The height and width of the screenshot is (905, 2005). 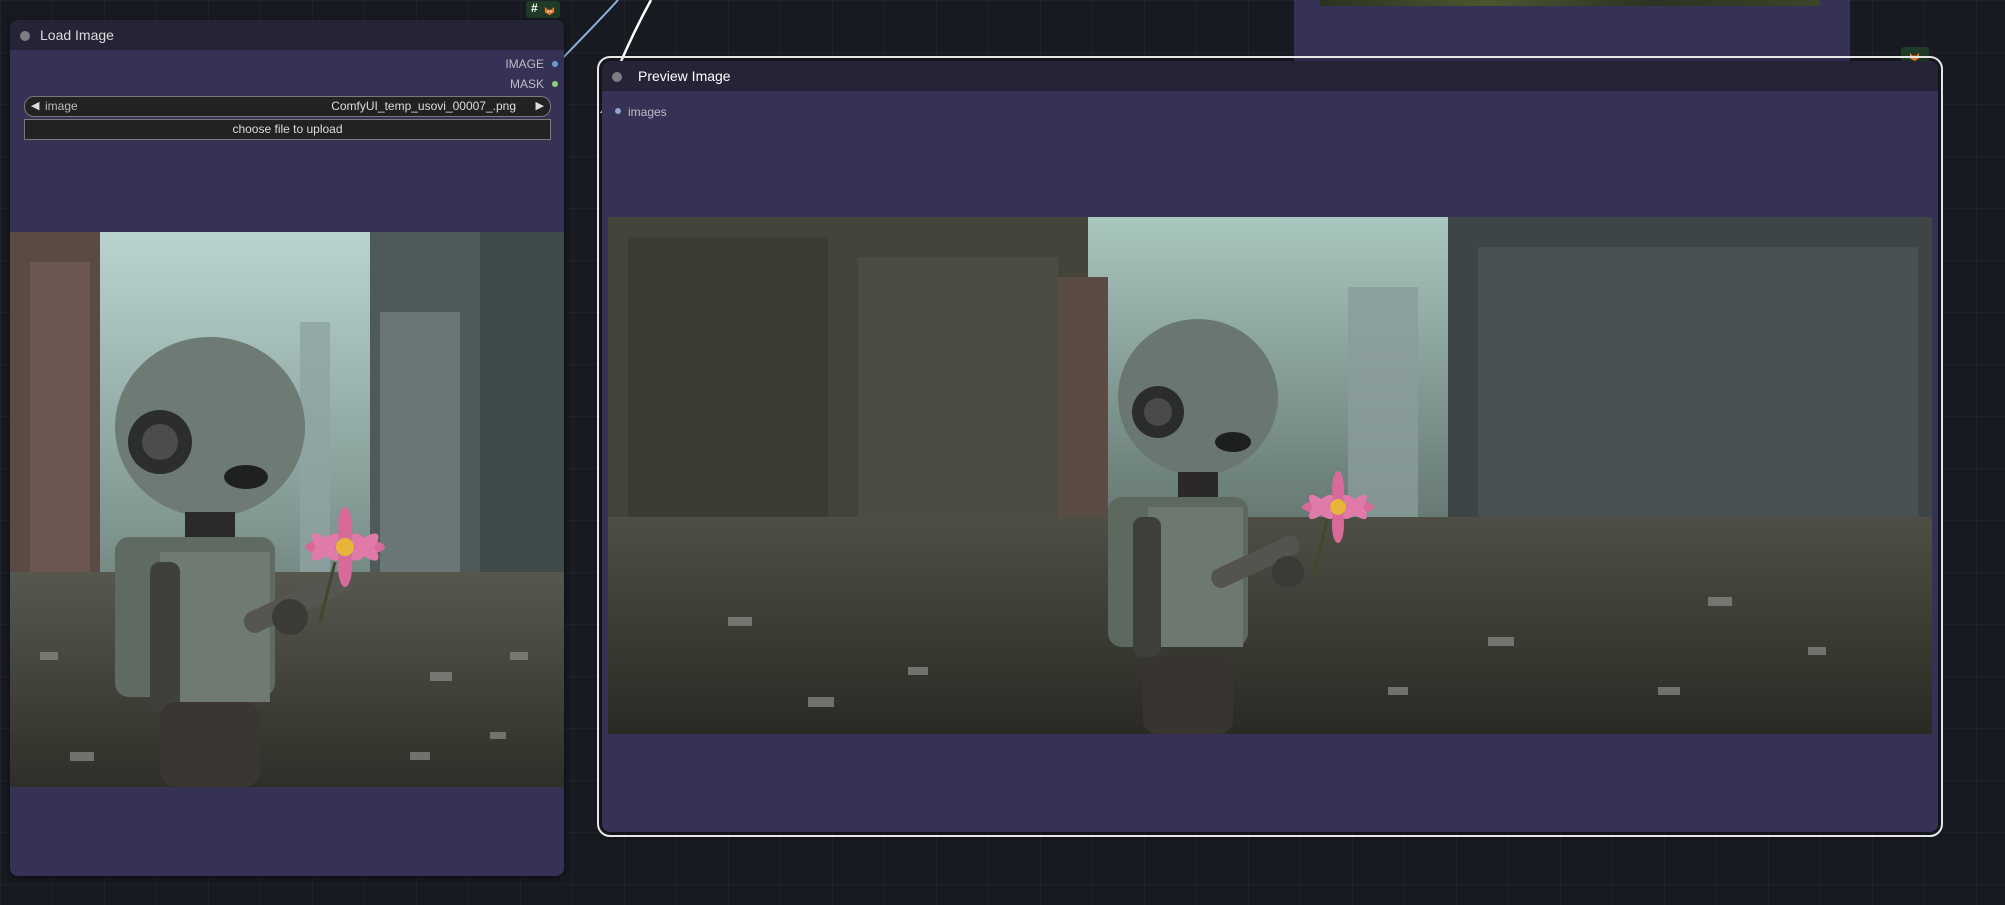 What do you see at coordinates (647, 112) in the screenshot?
I see `input-label-images: images` at bounding box center [647, 112].